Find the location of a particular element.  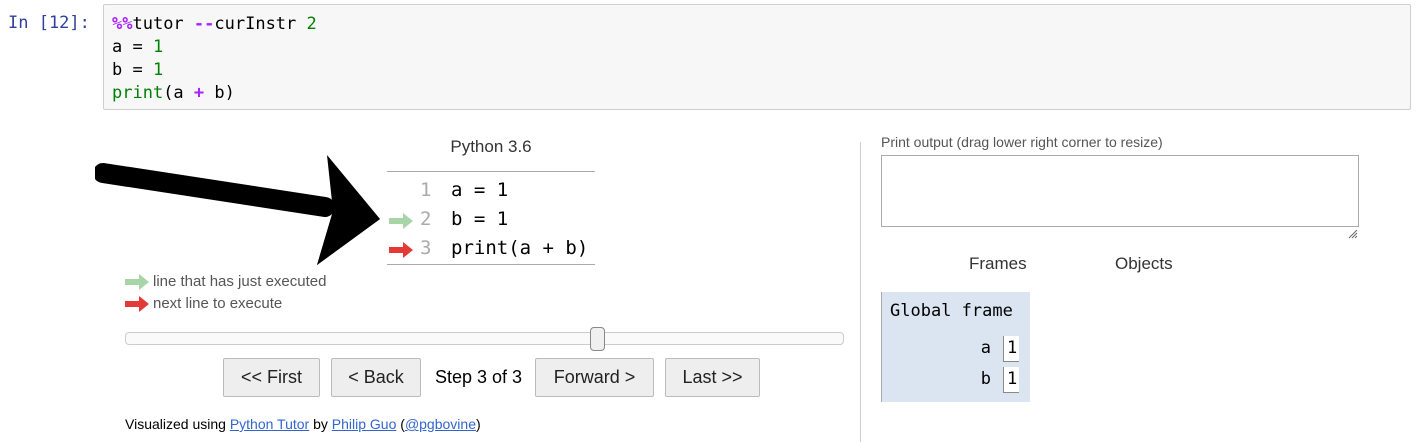

frame-var-row: a 1 is located at coordinates (956, 348).